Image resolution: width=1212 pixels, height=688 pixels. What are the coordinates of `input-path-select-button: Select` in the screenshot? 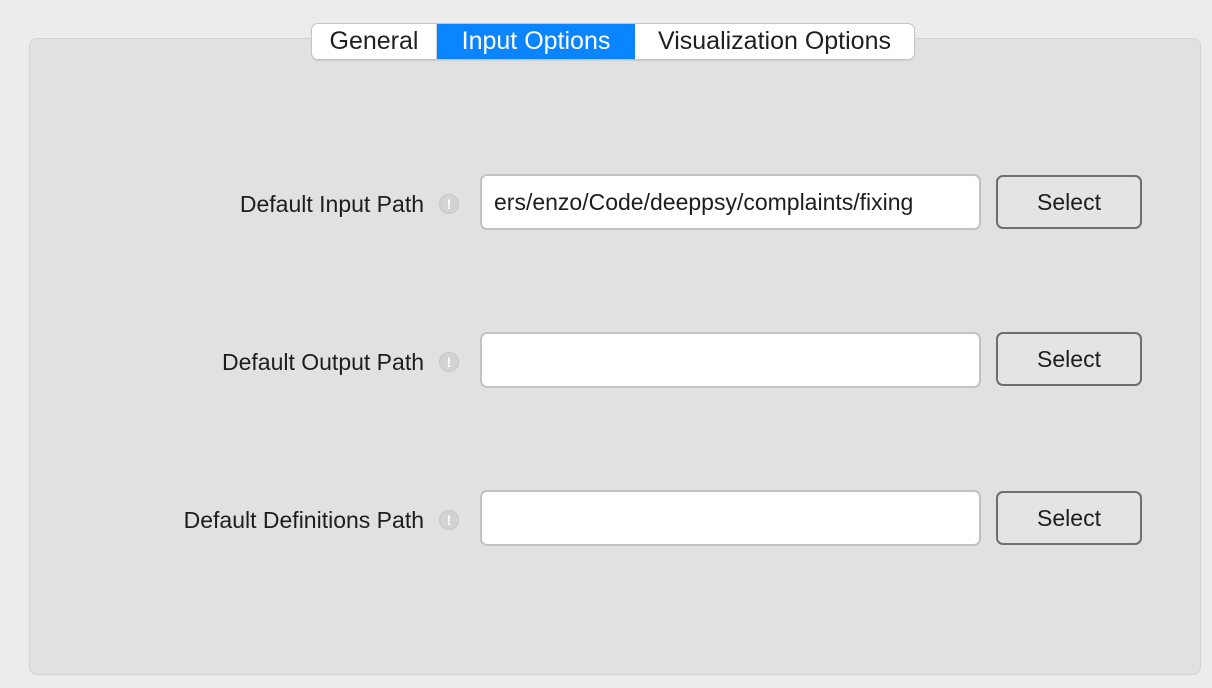 It's located at (1069, 202).